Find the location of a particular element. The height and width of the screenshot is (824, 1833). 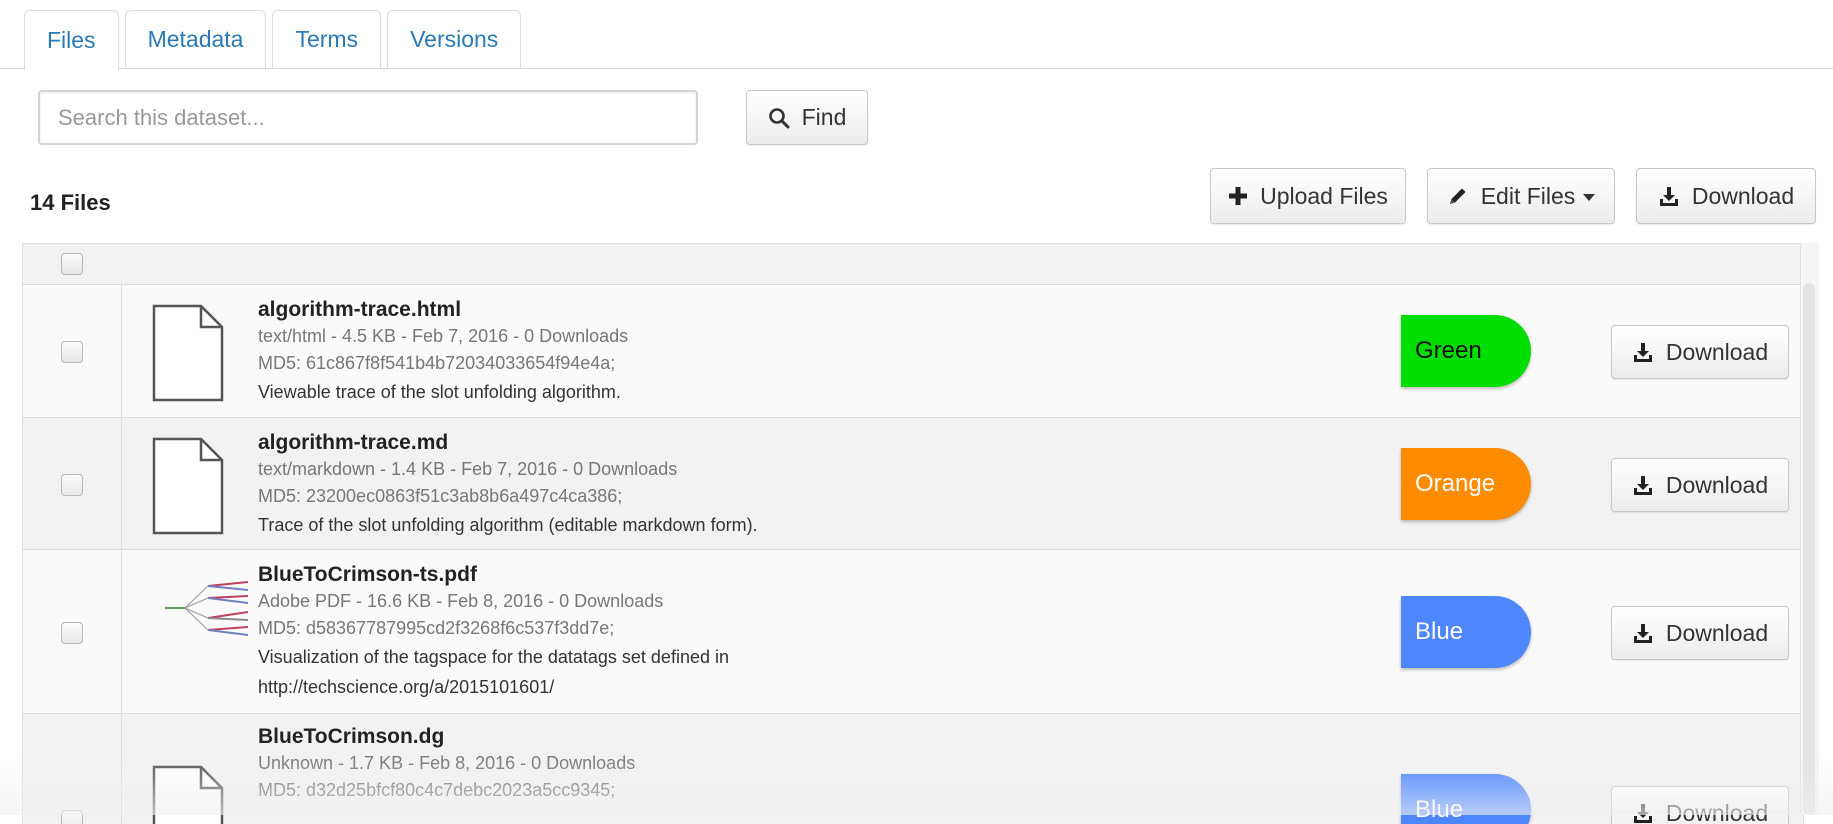

chevron-down-icon is located at coordinates (1589, 197).